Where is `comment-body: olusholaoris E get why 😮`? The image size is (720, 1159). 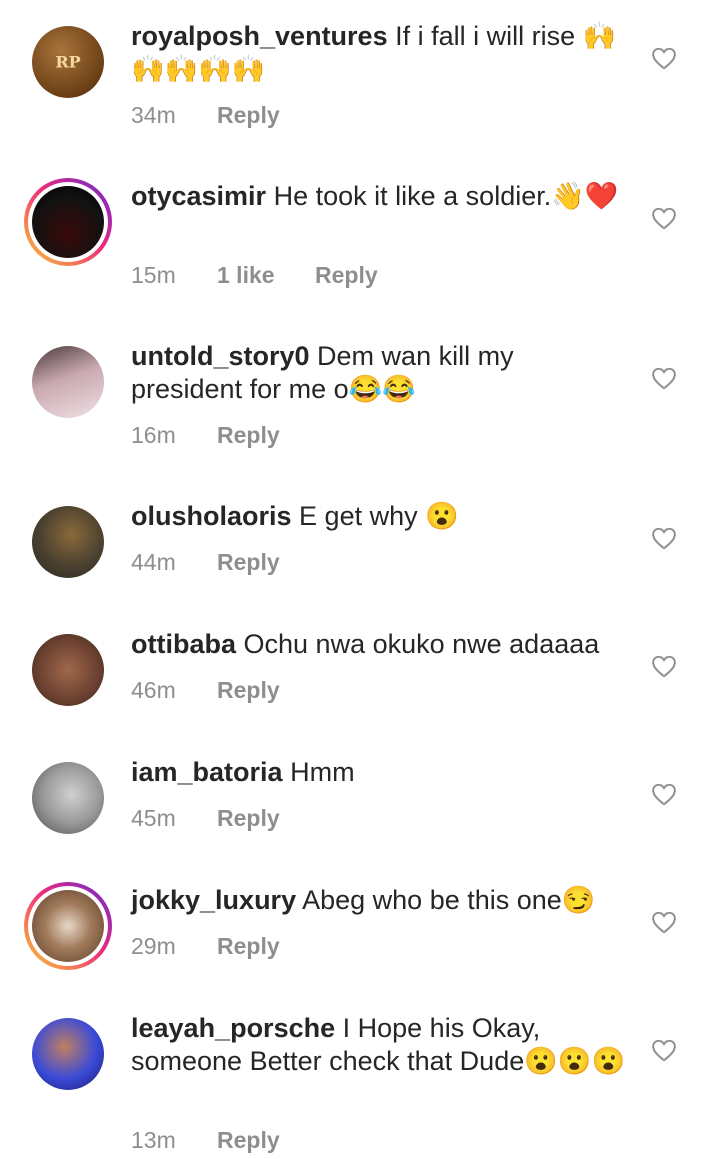
comment-body: olusholaoris E get why 😮 is located at coordinates (381, 516).